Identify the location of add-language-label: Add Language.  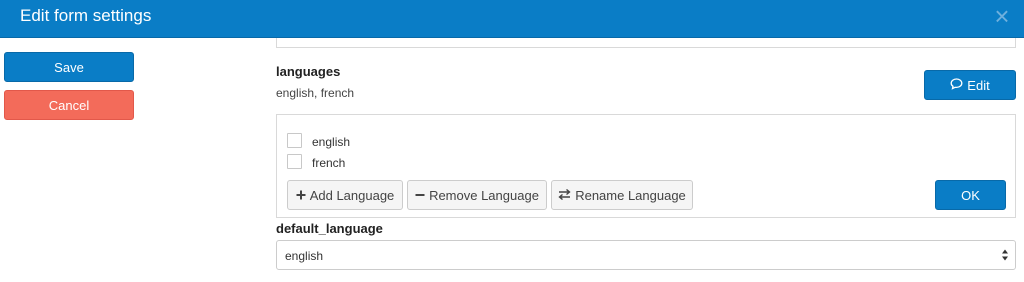
(352, 195).